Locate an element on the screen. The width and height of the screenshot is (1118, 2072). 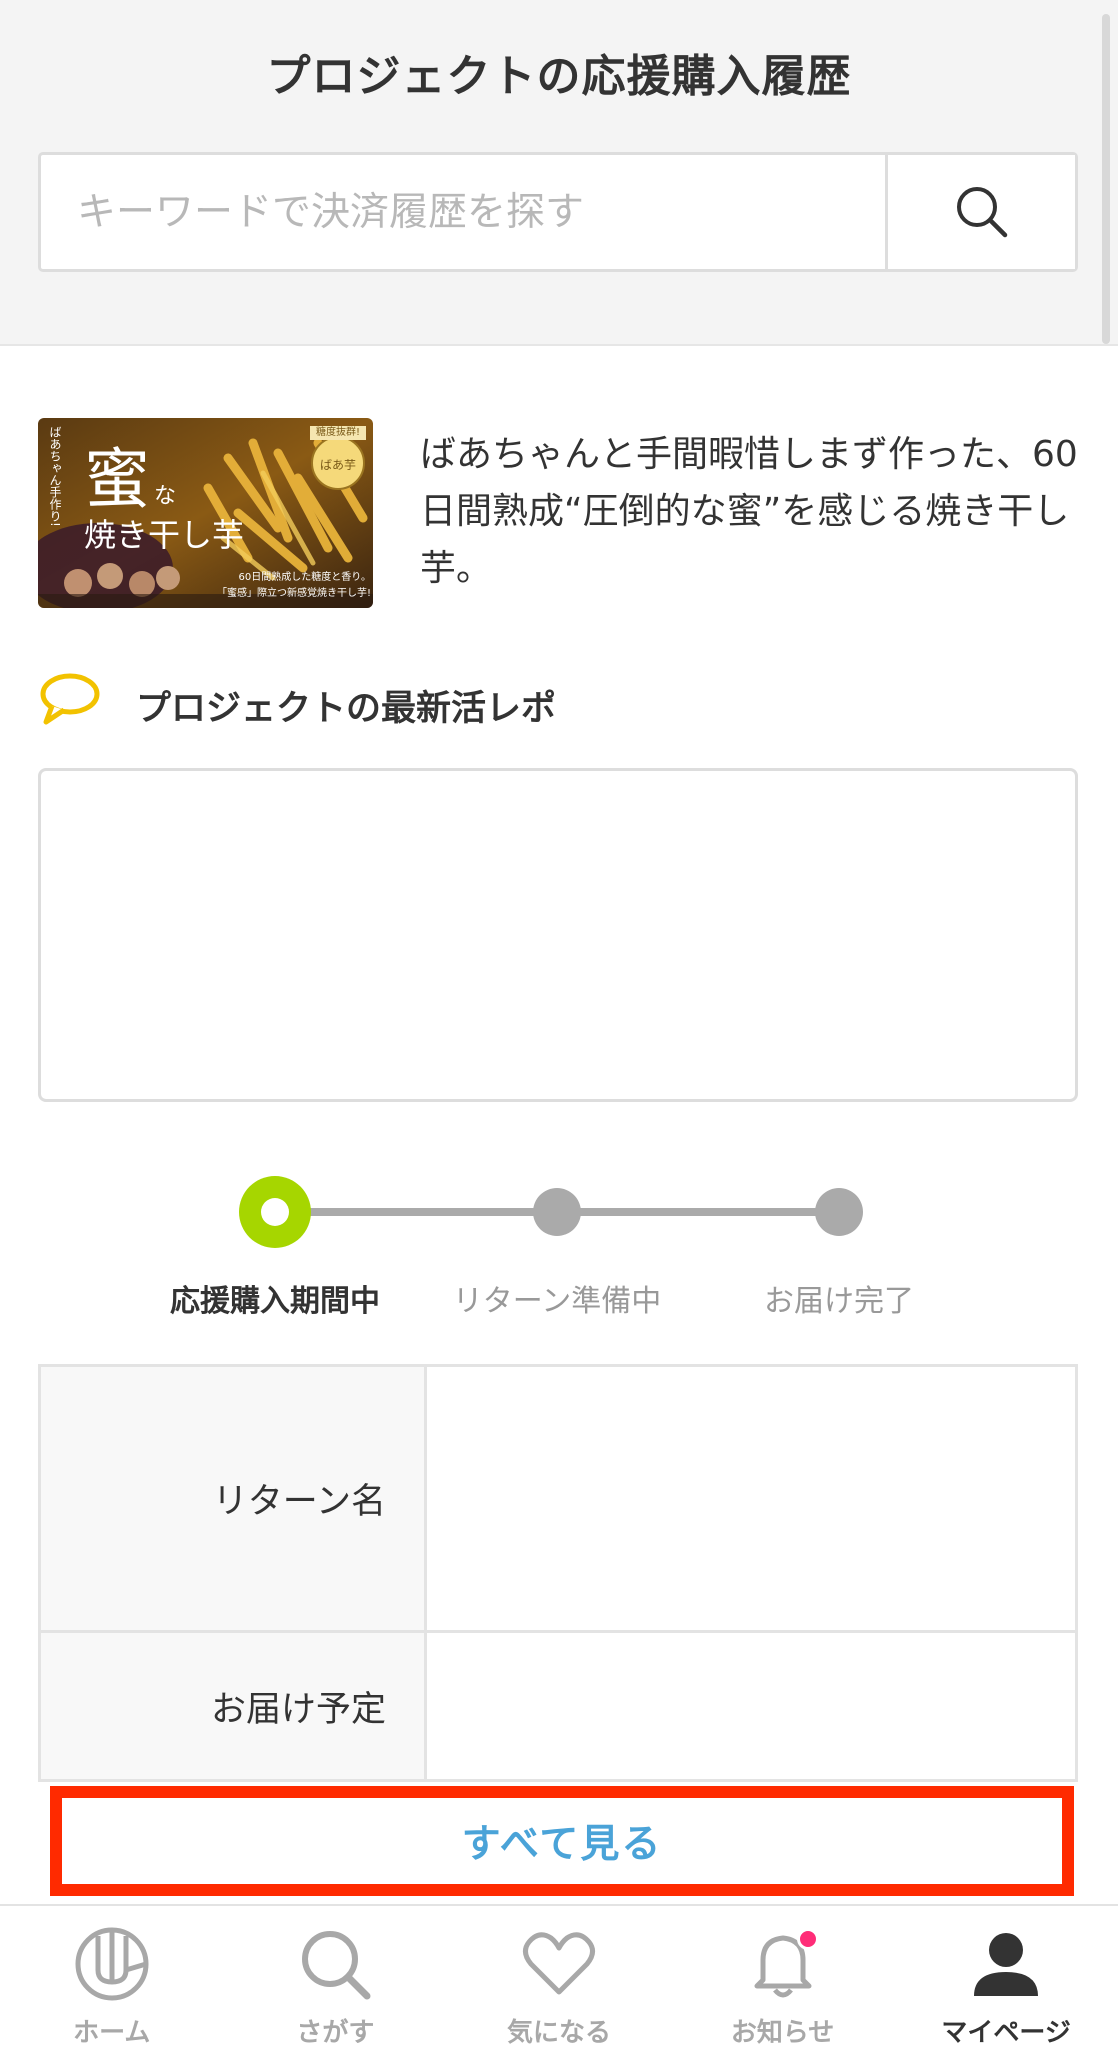
thumbnail-caption-1: 60日間熟成した糖度と香り。 is located at coordinates (304, 577).